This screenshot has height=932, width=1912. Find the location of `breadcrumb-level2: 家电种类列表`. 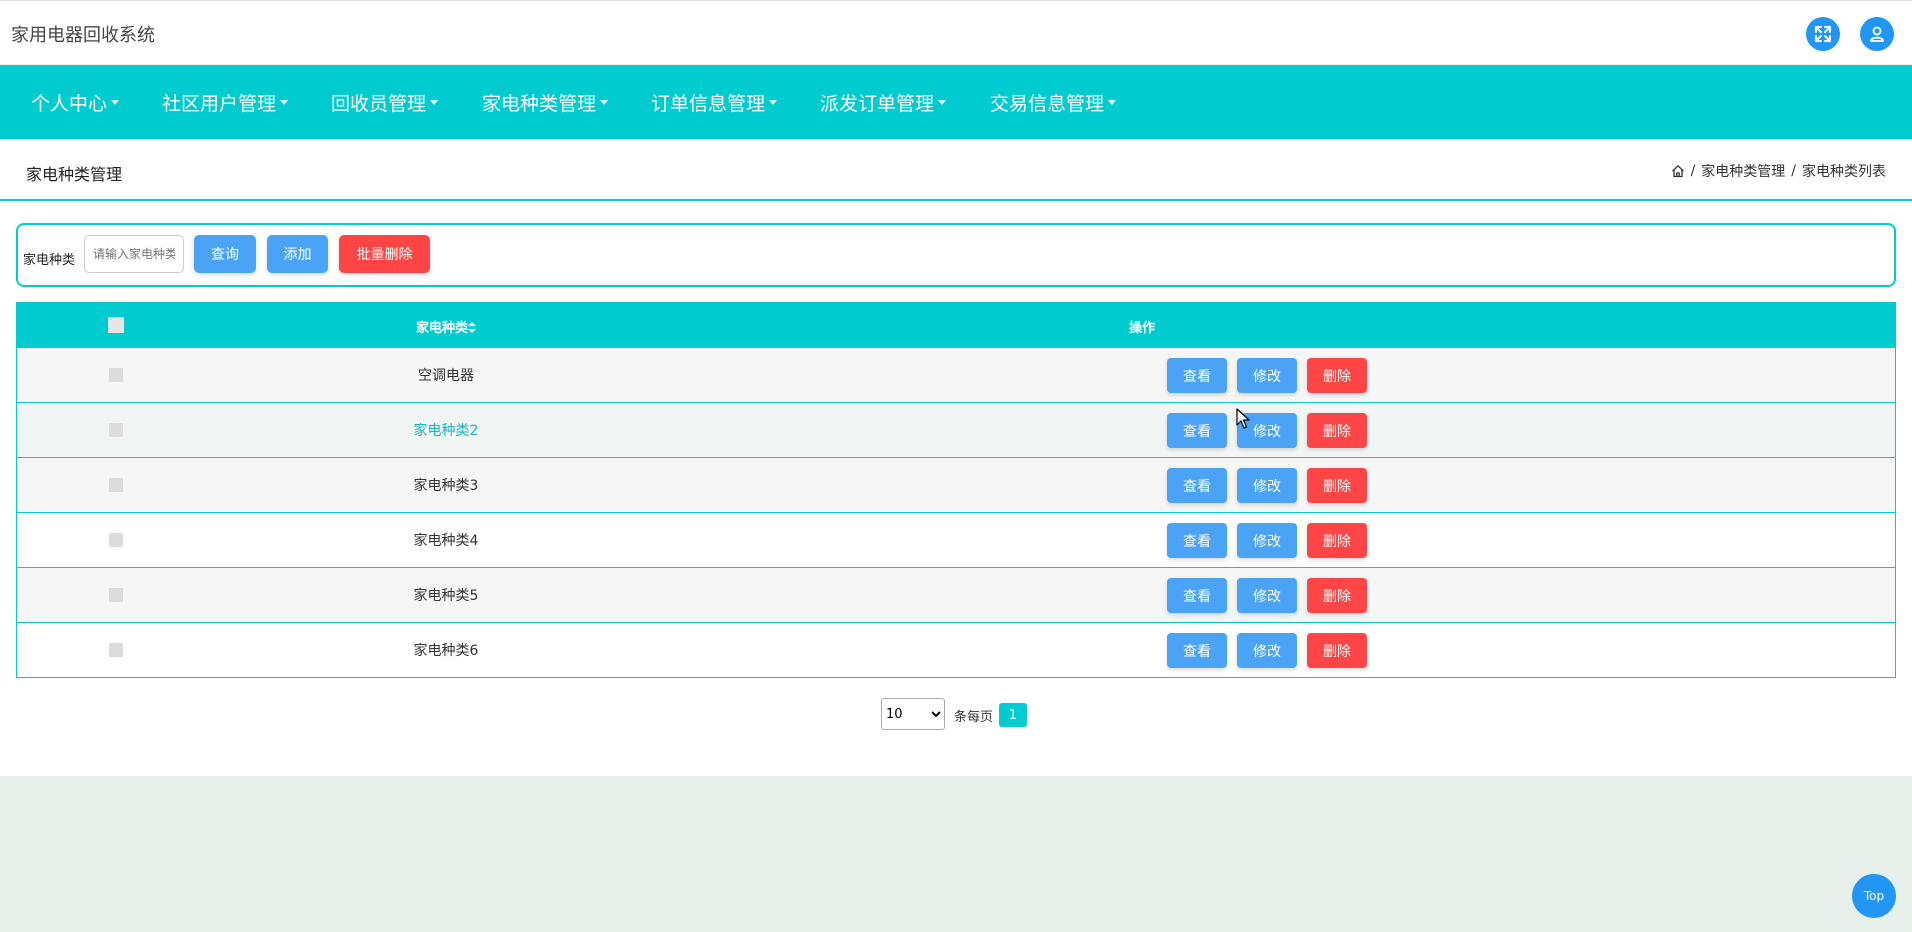

breadcrumb-level2: 家电种类列表 is located at coordinates (1844, 172).